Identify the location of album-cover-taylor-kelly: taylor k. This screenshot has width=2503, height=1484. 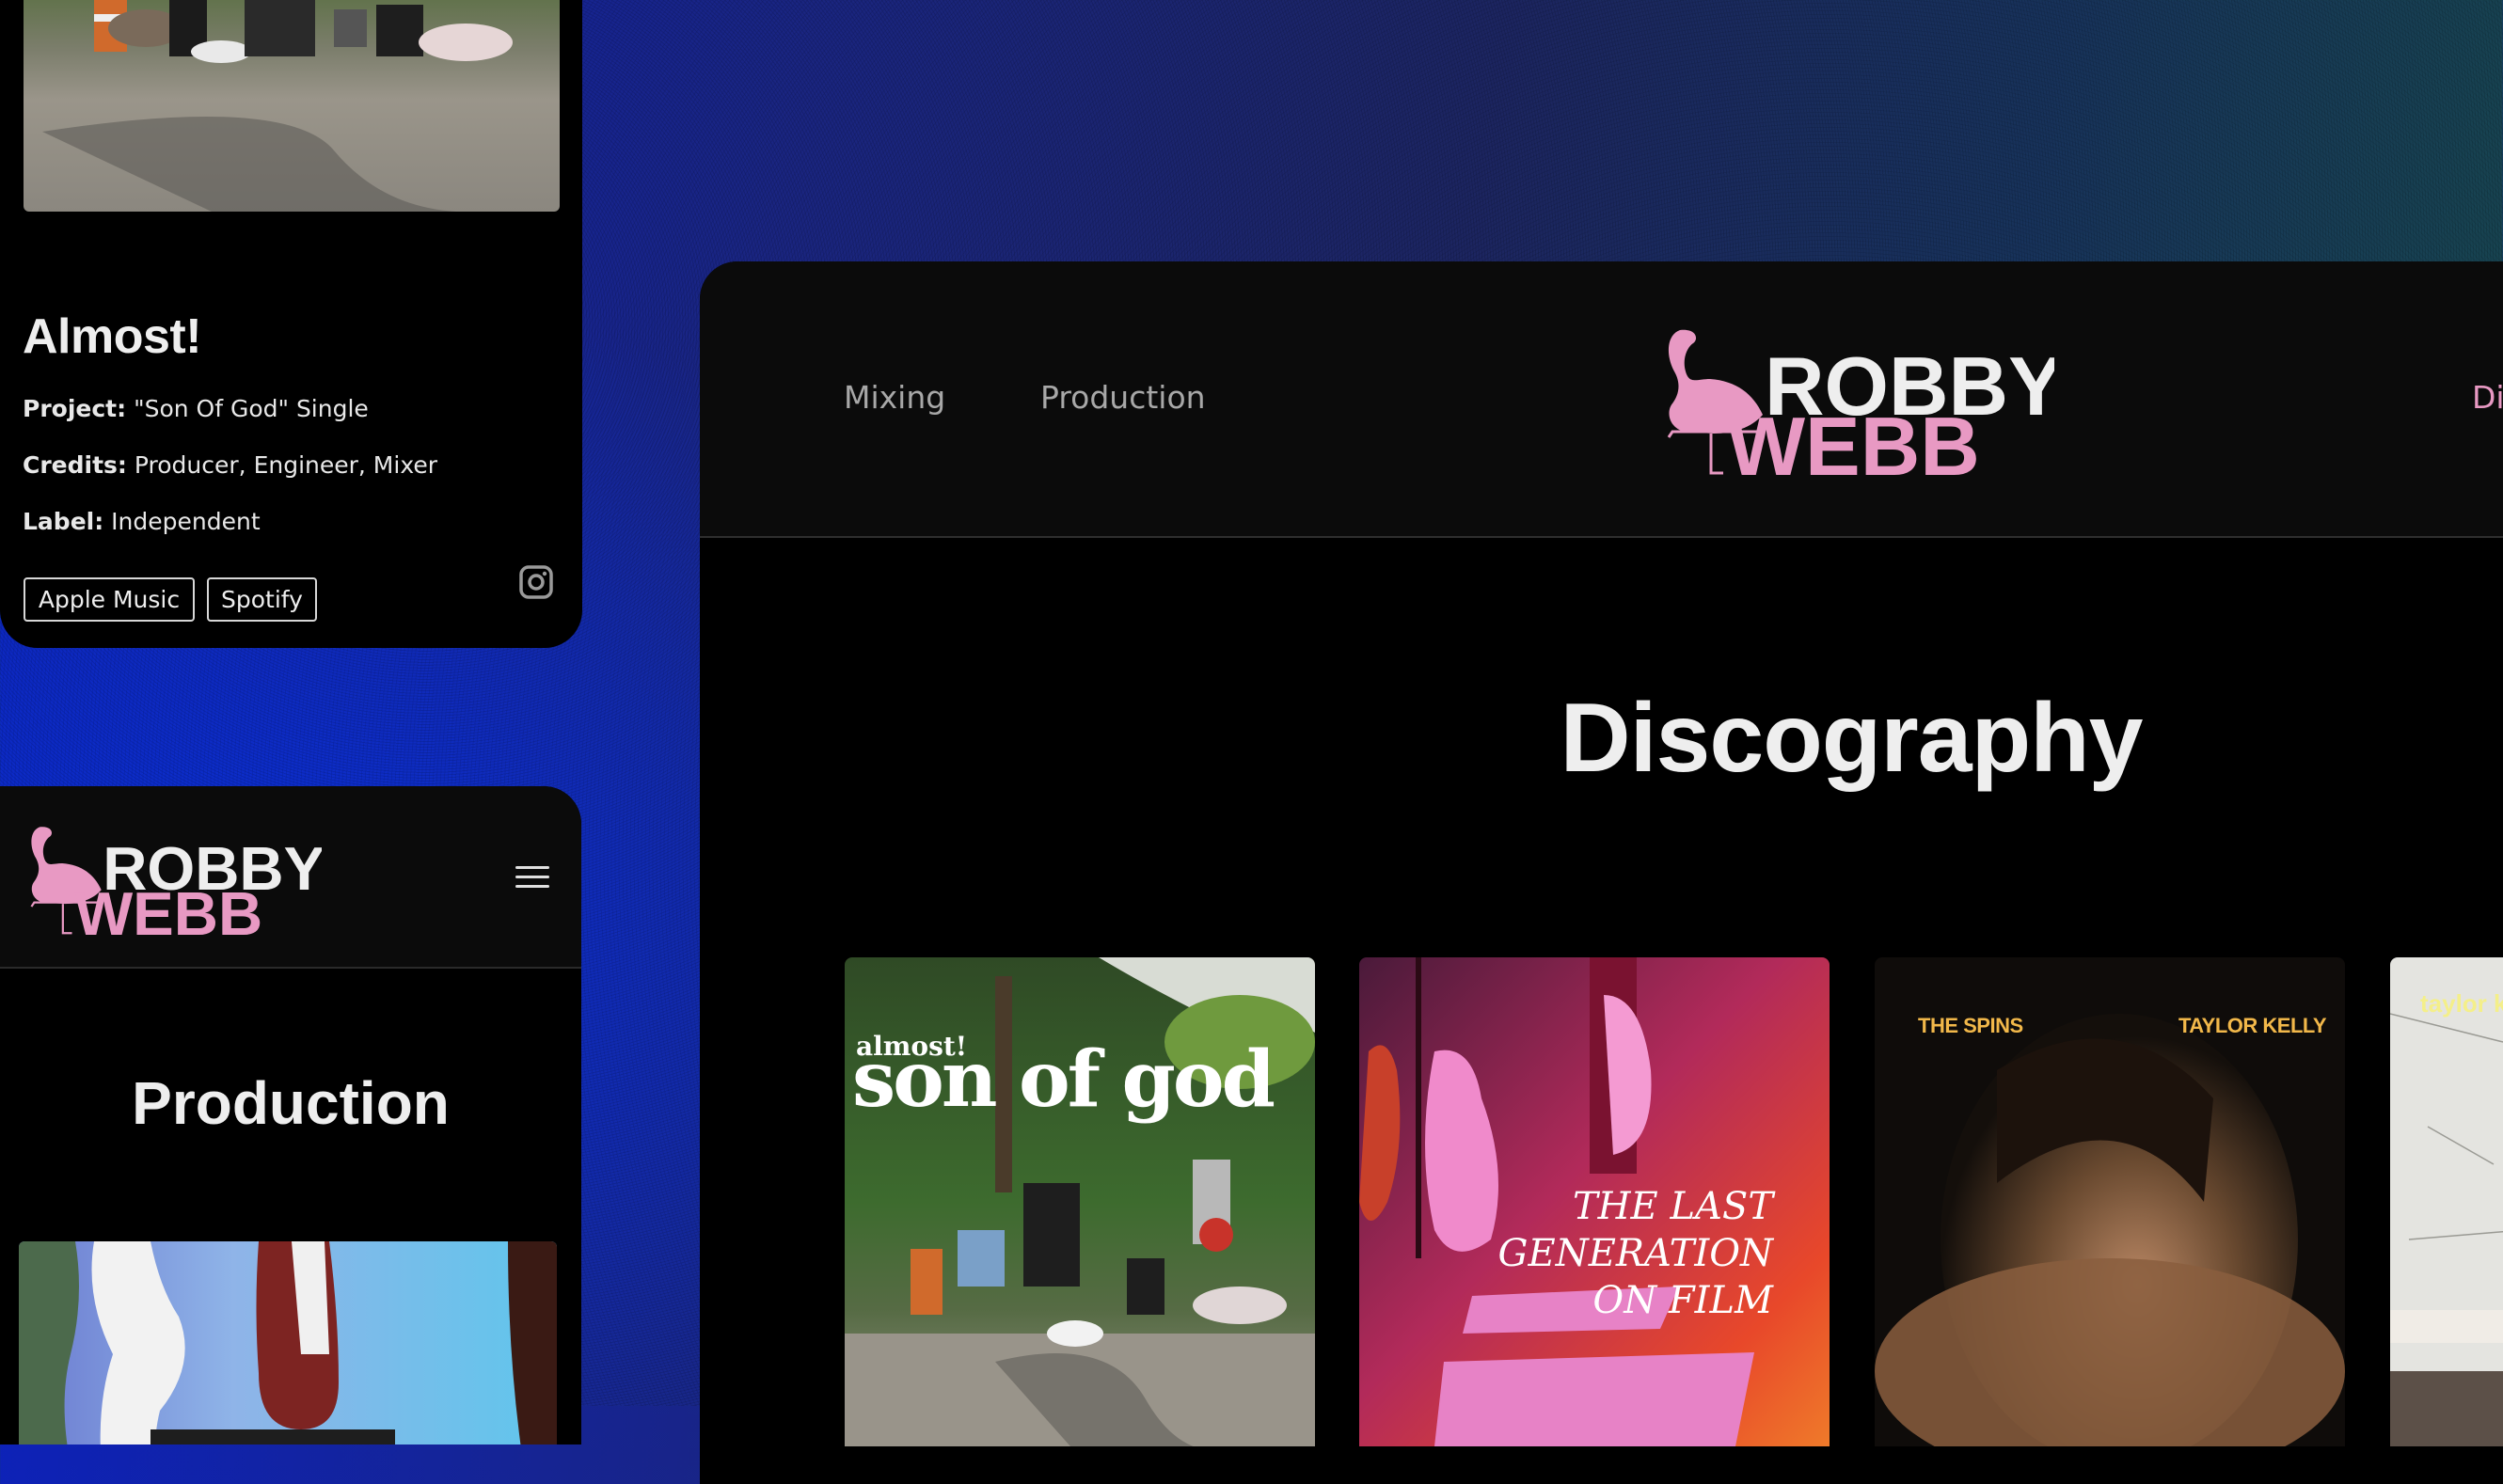
(2446, 1201).